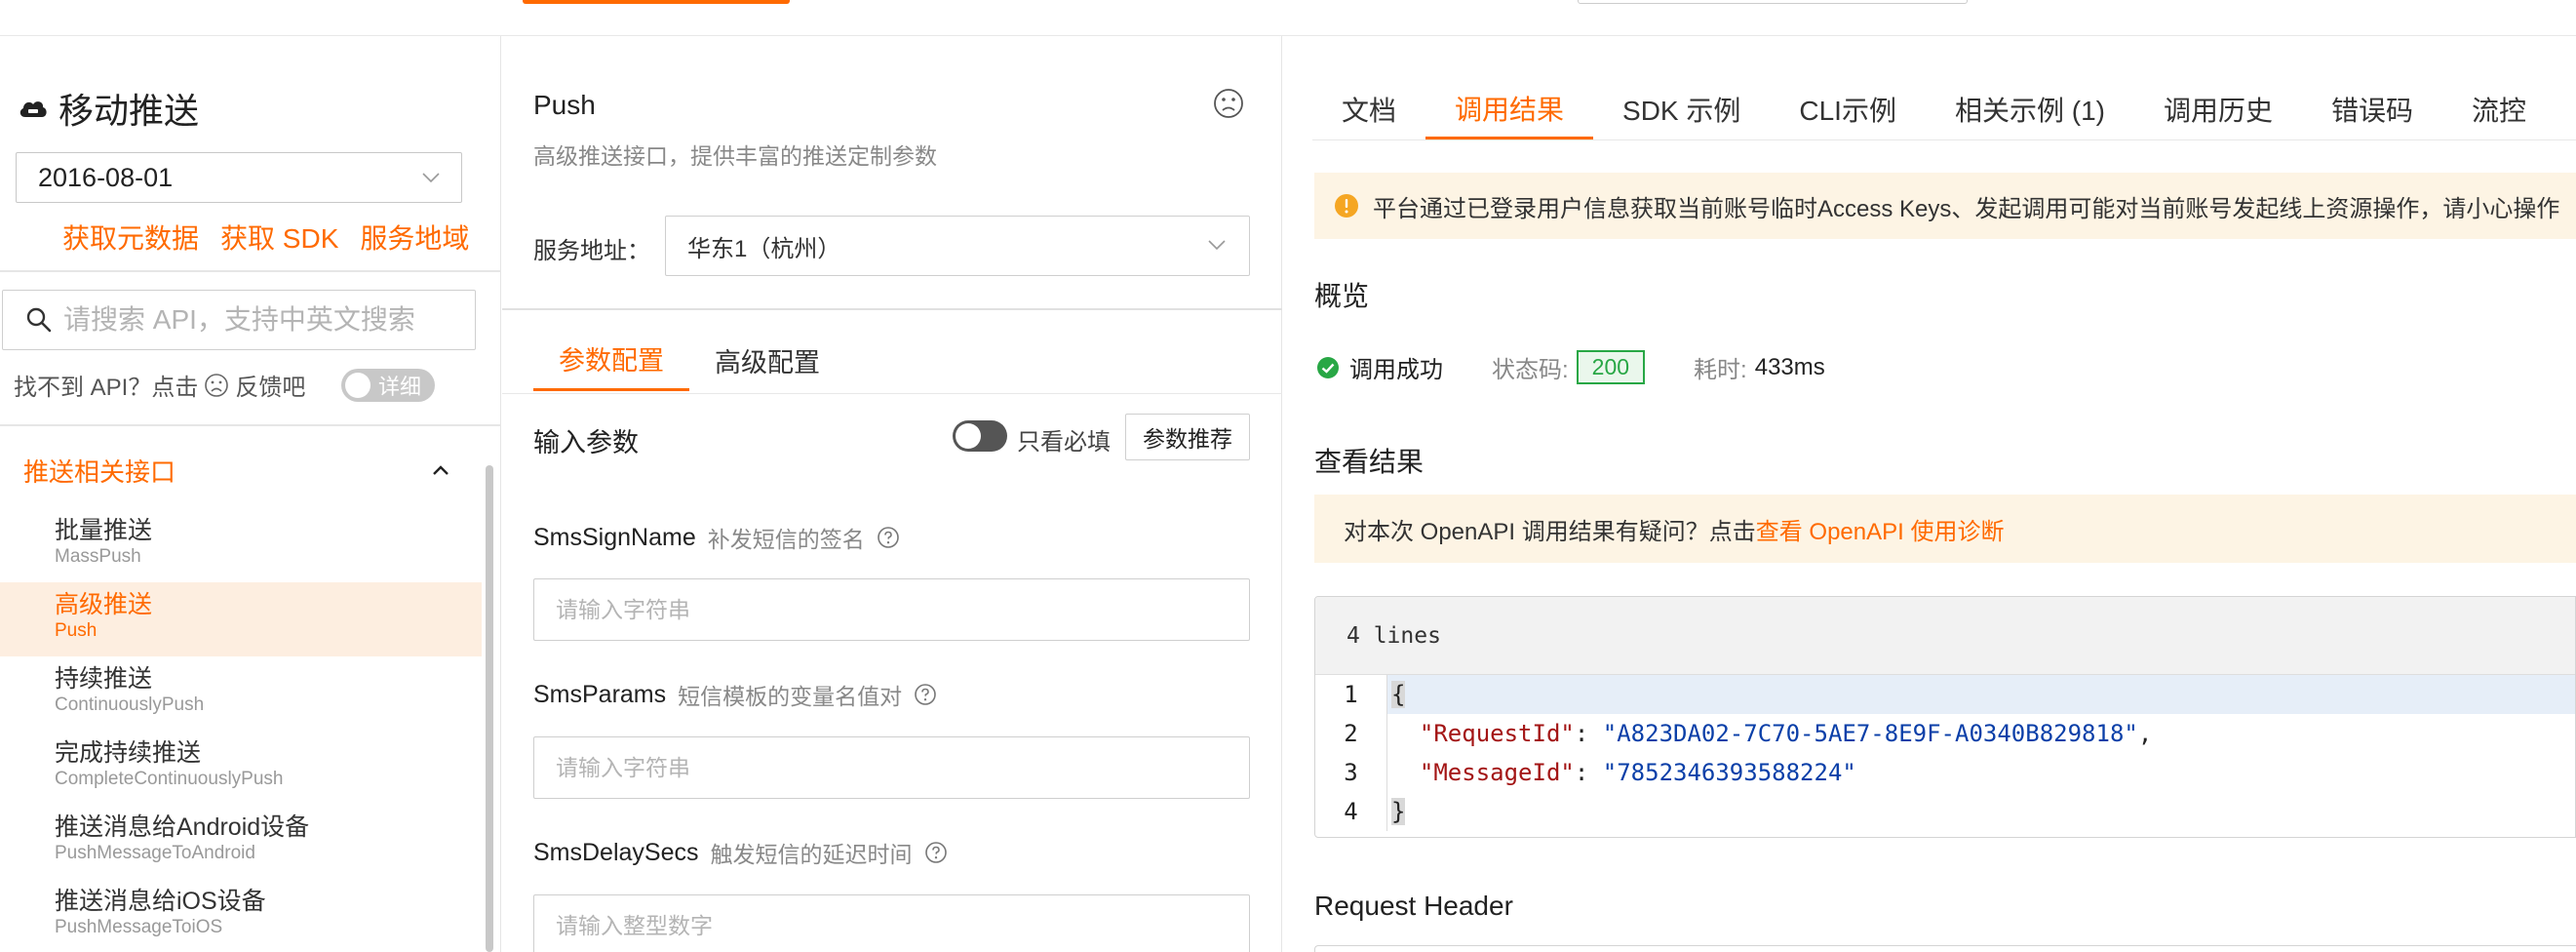 The width and height of the screenshot is (2576, 952). Describe the element at coordinates (1351, 811) in the screenshot. I see `line-number: 4` at that location.